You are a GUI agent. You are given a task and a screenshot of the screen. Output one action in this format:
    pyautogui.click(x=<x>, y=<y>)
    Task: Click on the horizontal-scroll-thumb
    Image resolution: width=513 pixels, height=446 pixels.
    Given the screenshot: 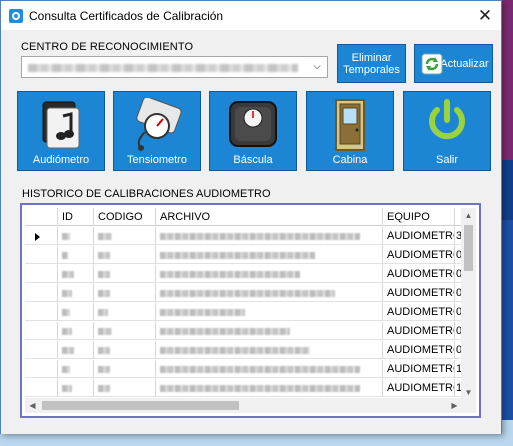 What is the action you would take?
    pyautogui.click(x=140, y=405)
    